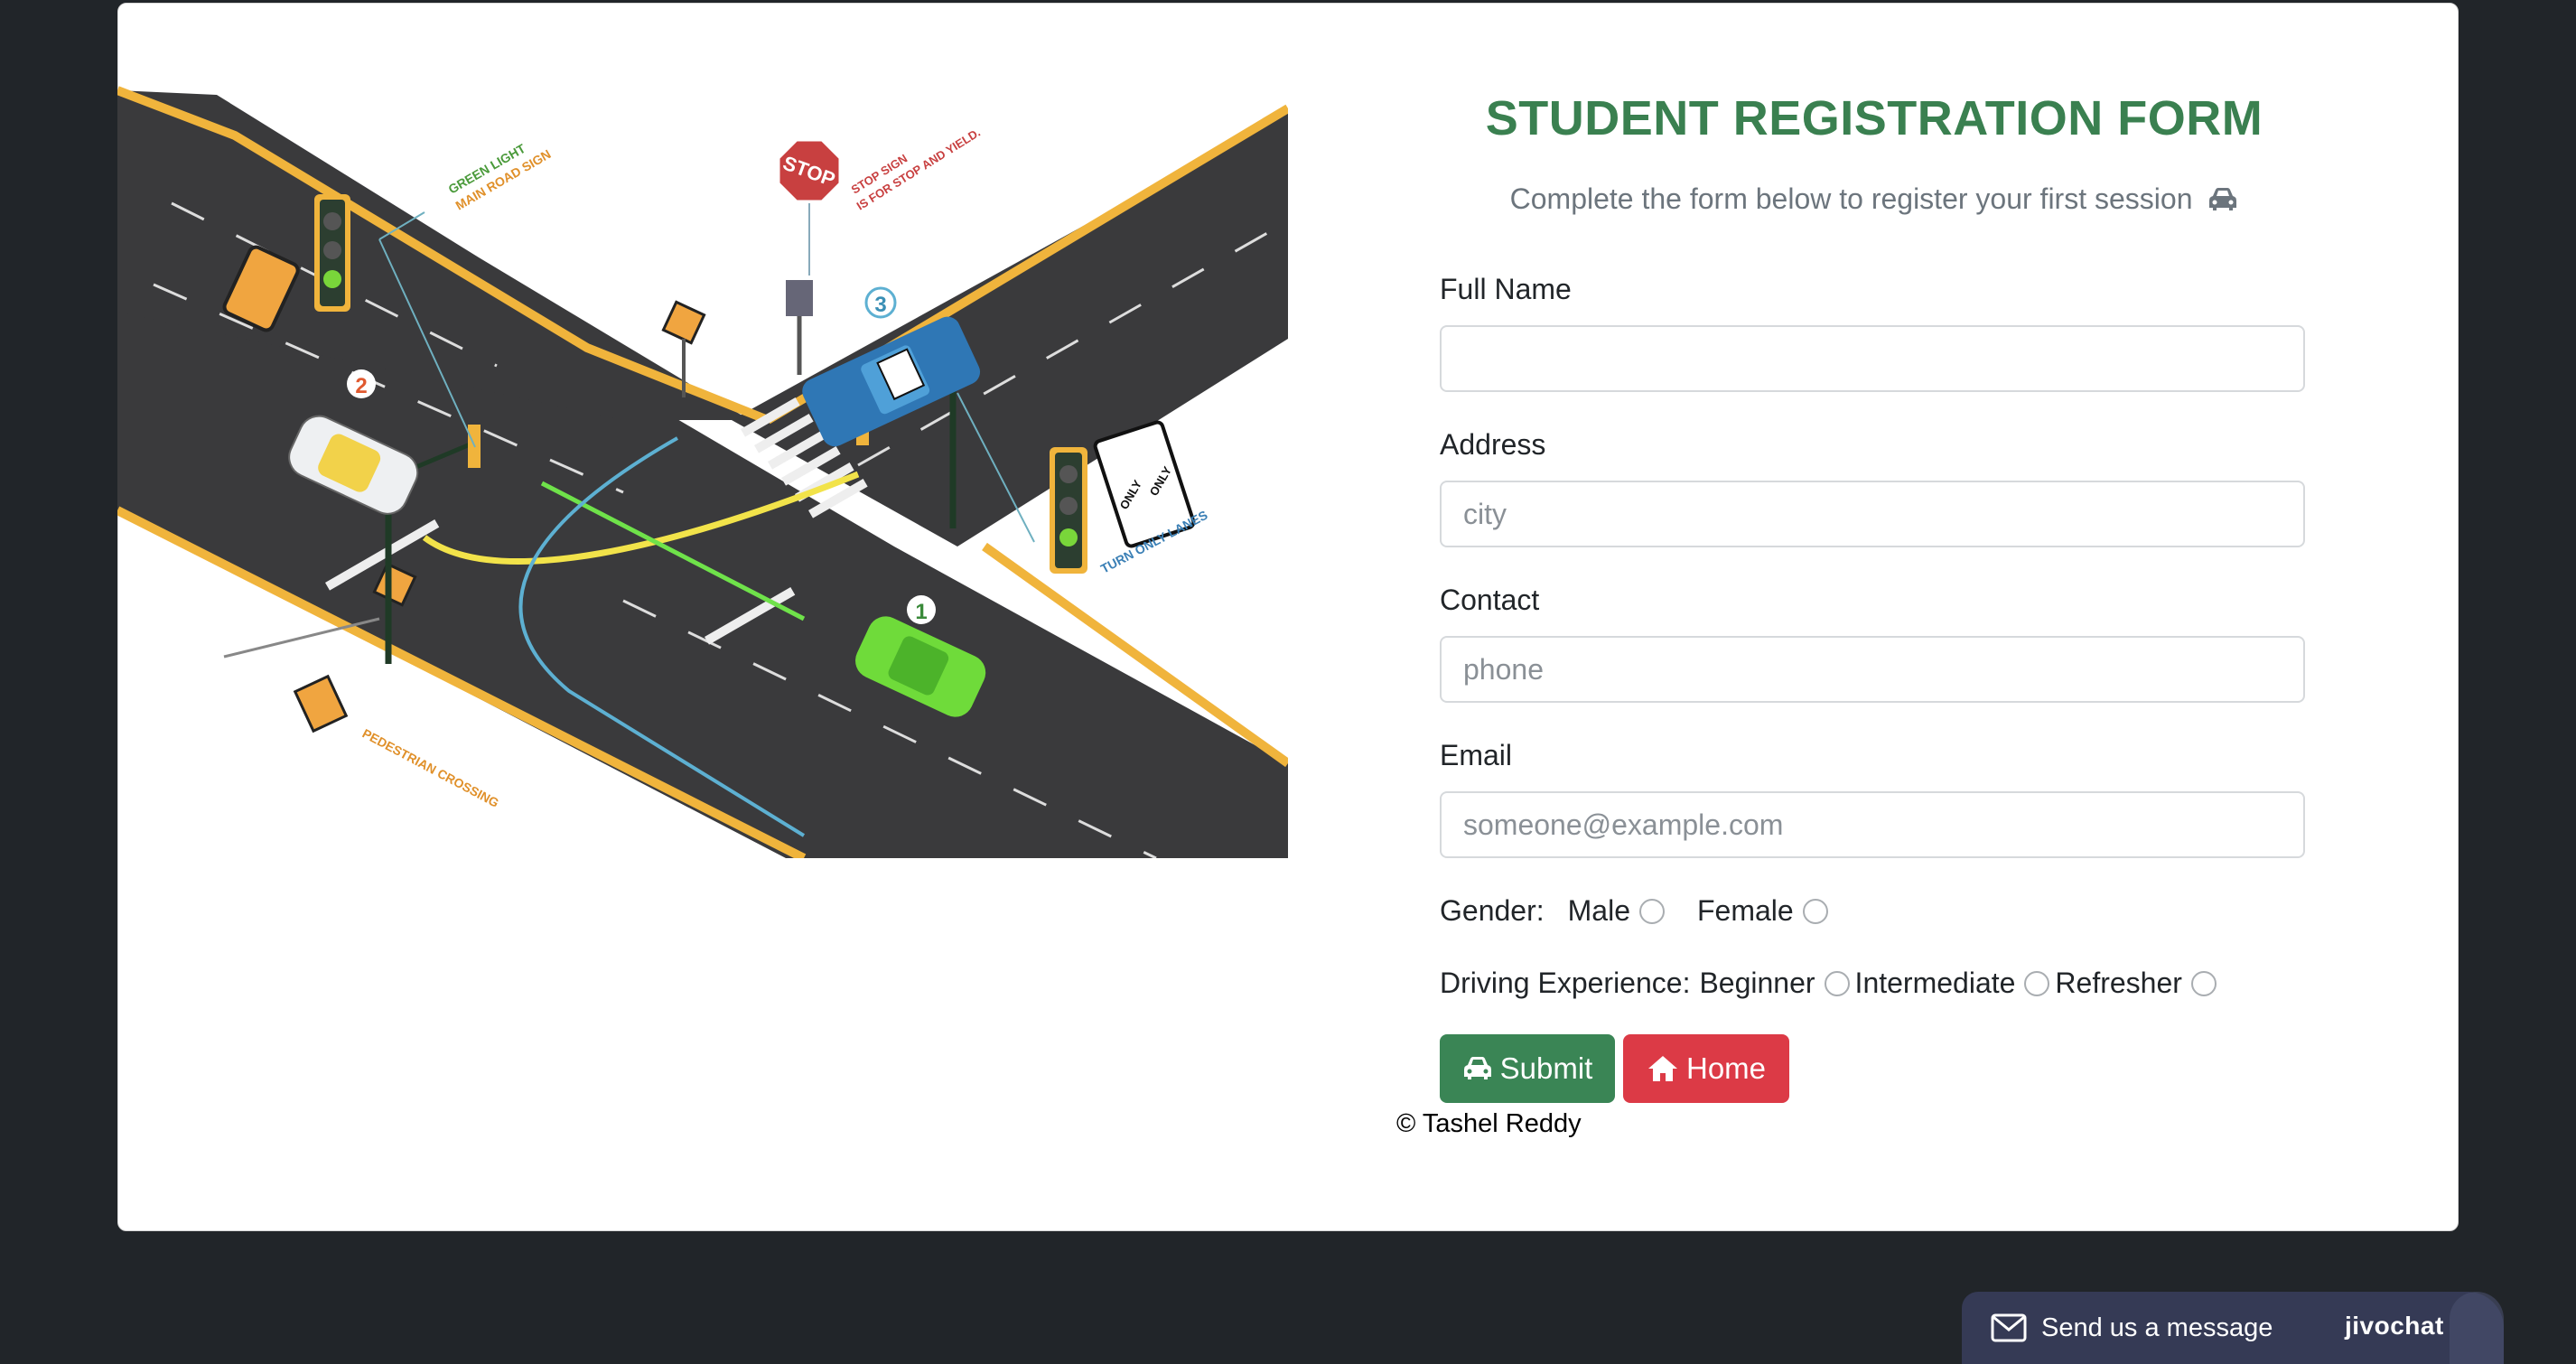  What do you see at coordinates (1872, 514) in the screenshot?
I see `address-input` at bounding box center [1872, 514].